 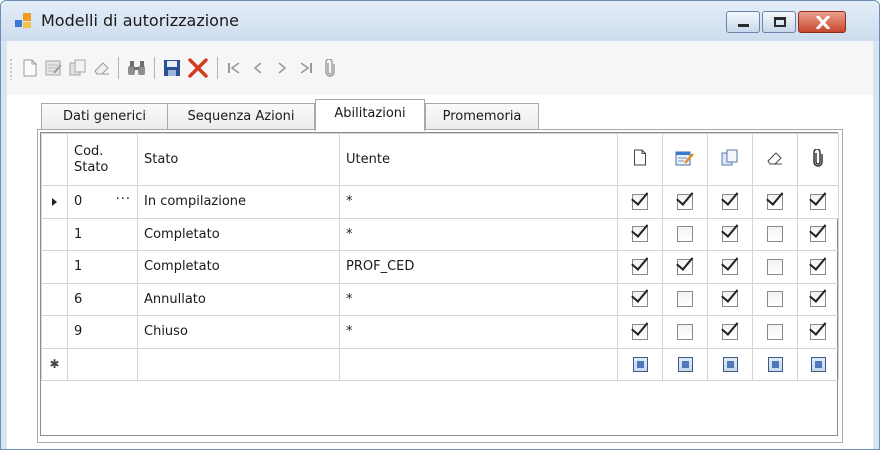 I want to click on new-row-selector: ✱, so click(x=54, y=364).